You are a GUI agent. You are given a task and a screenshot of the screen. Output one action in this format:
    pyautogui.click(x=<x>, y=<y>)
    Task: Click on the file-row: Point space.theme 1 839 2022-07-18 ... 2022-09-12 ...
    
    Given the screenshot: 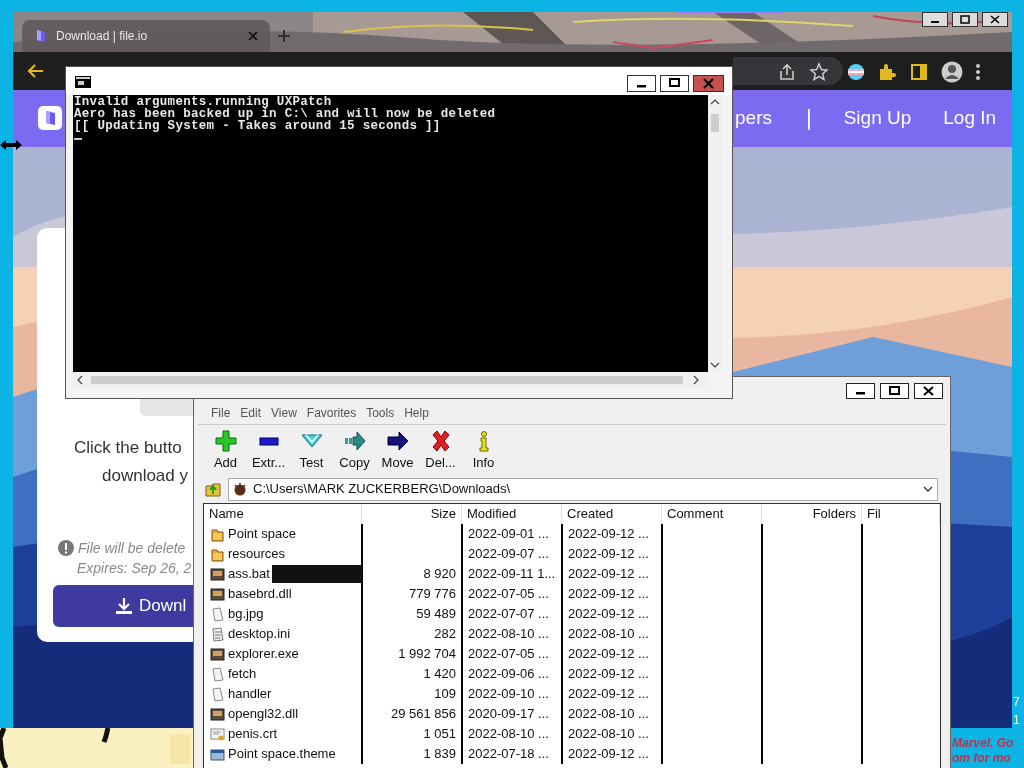 What is the action you would take?
    pyautogui.click(x=572, y=754)
    